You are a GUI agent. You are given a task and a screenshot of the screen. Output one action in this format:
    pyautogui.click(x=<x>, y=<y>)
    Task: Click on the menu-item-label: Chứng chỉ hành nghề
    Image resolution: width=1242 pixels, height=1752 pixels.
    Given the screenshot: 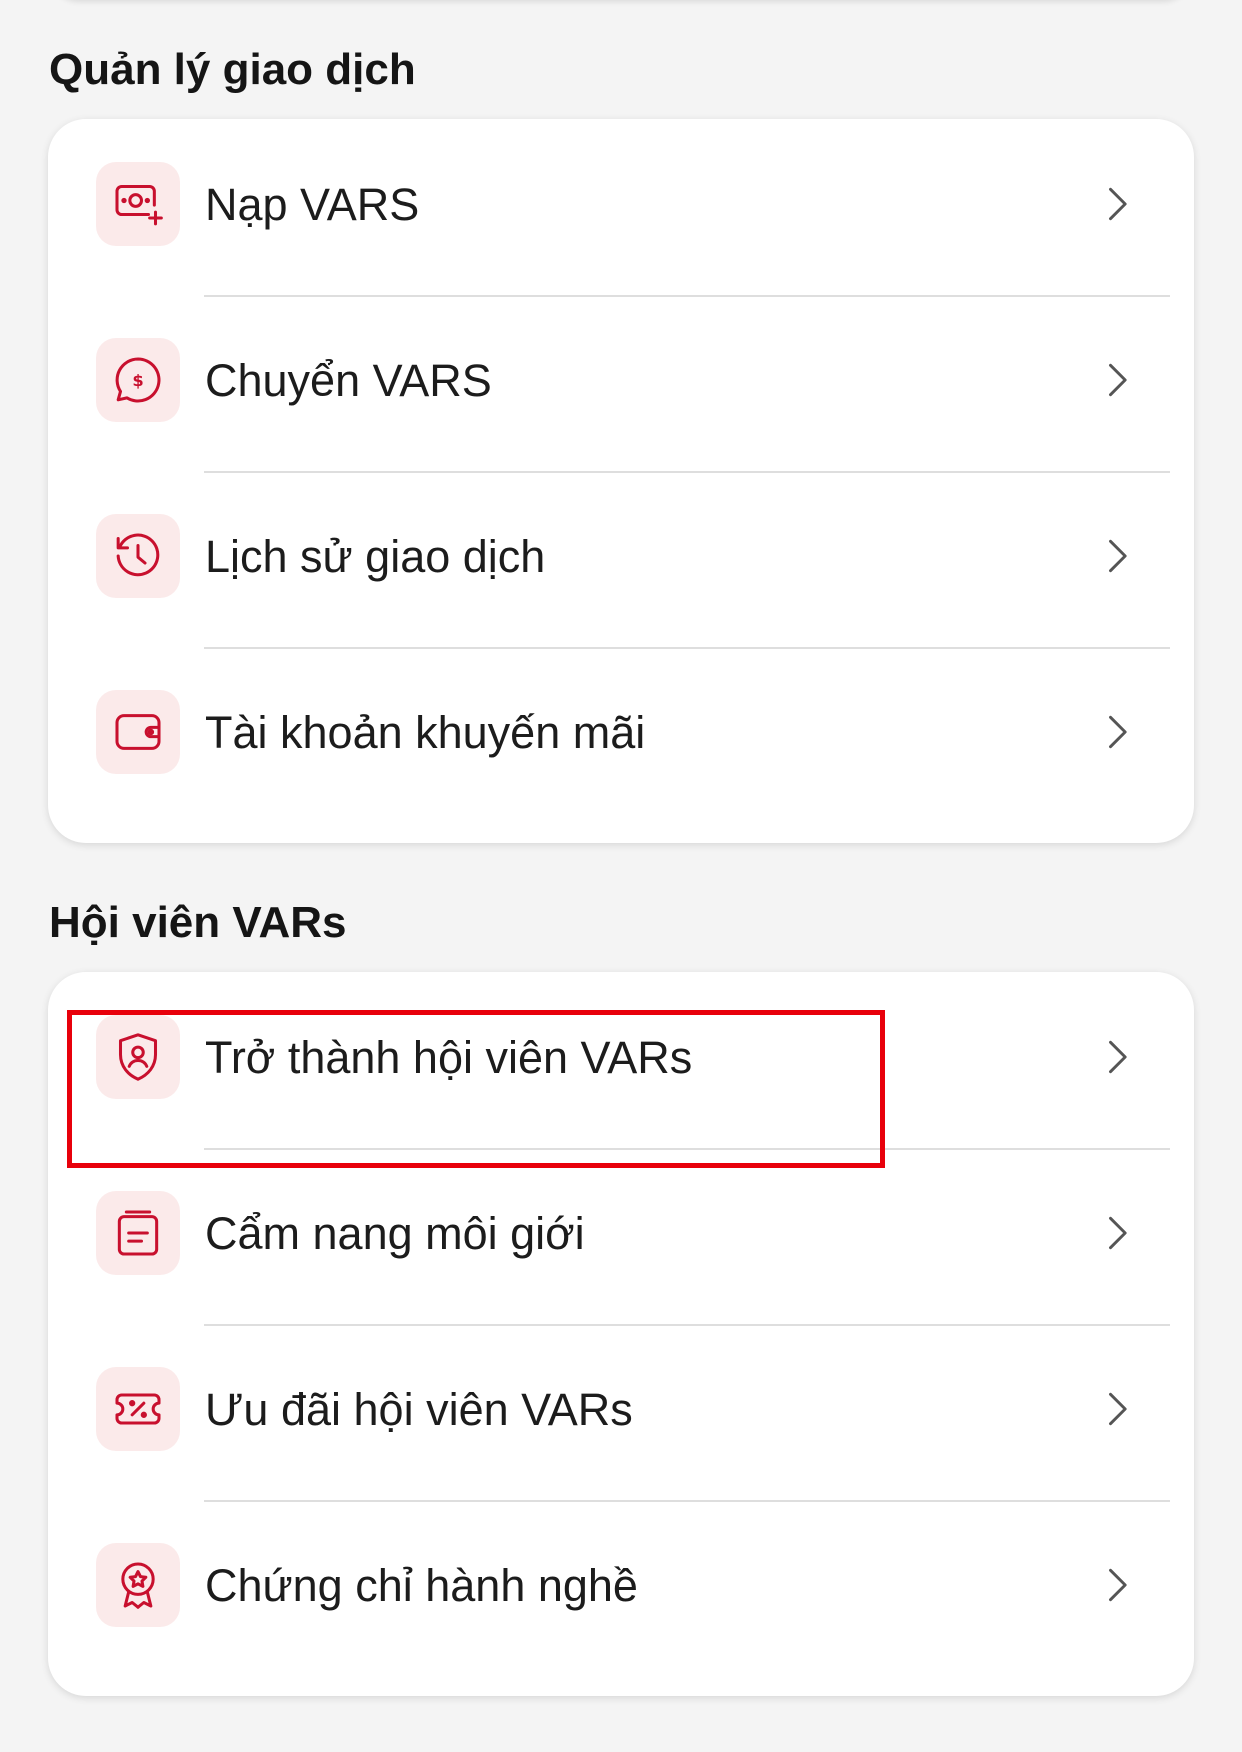 What is the action you would take?
    pyautogui.click(x=421, y=1585)
    